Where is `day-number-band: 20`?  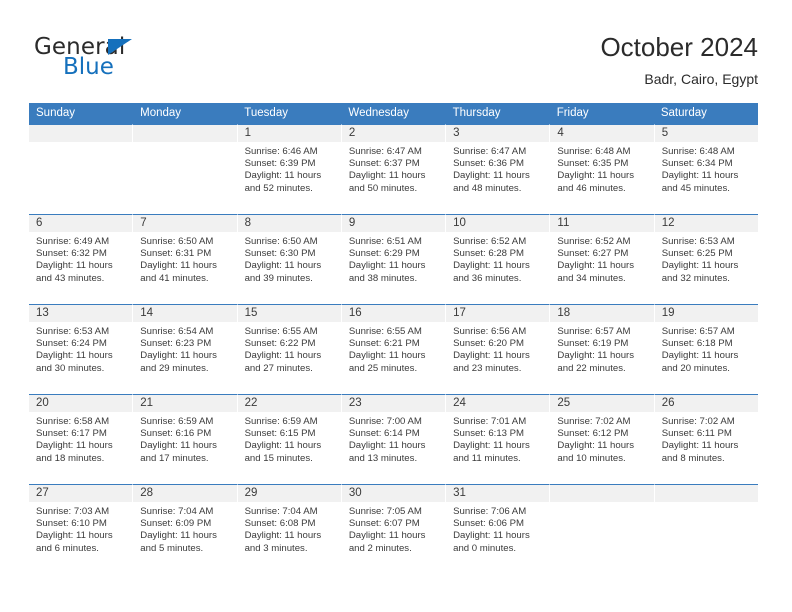 day-number-band: 20 is located at coordinates (81, 403).